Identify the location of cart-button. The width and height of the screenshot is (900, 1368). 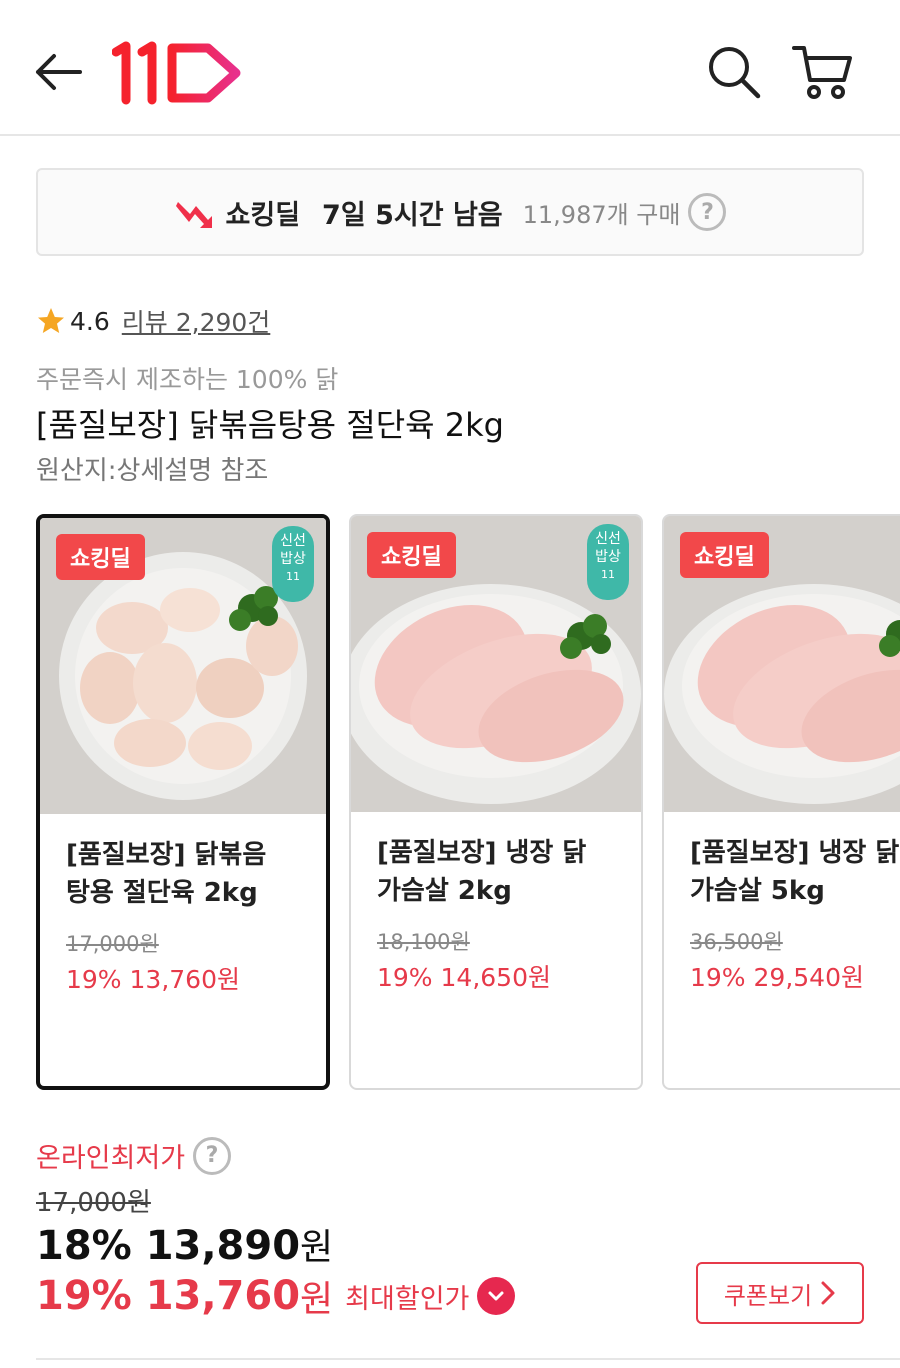
(823, 73).